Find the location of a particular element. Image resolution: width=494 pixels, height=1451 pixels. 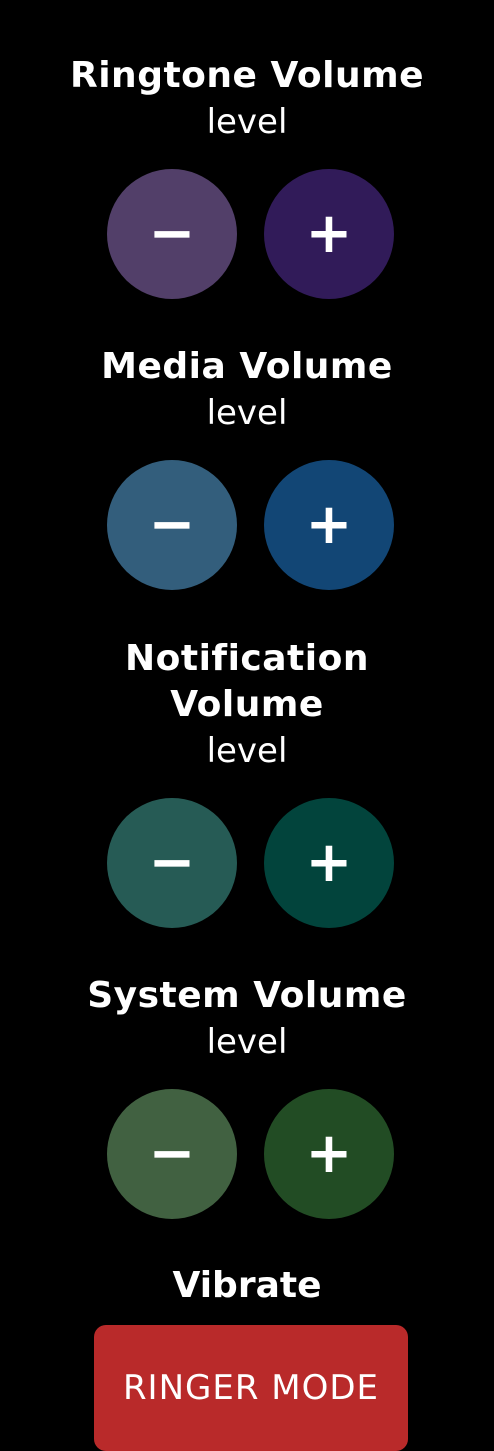

media-volume-decrease-button: − is located at coordinates (172, 525).